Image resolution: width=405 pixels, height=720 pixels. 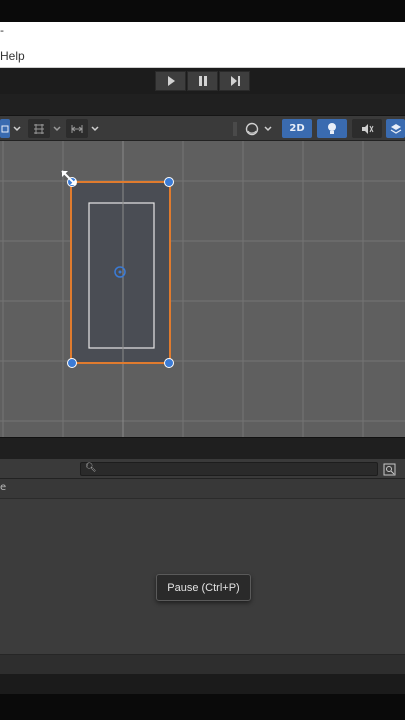 What do you see at coordinates (229, 469) in the screenshot?
I see `project-search-input: 🔍︎` at bounding box center [229, 469].